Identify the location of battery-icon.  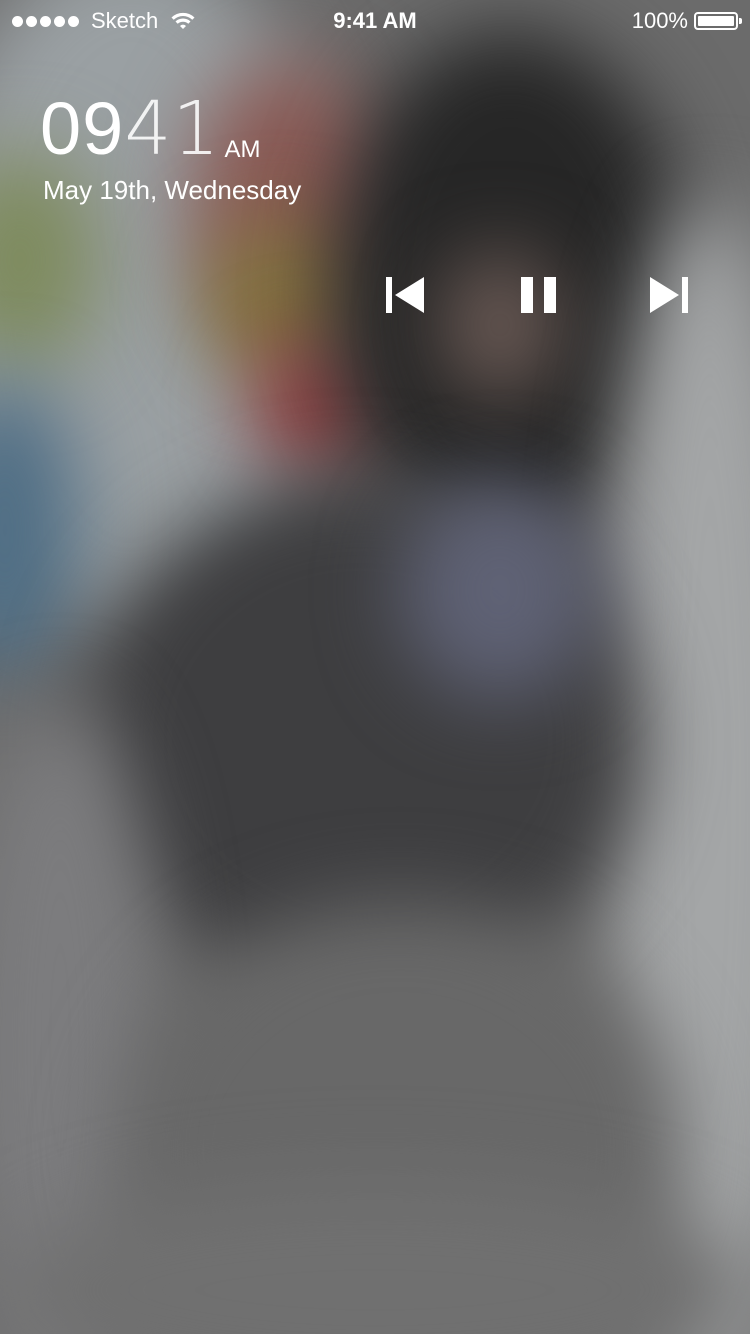
(718, 21).